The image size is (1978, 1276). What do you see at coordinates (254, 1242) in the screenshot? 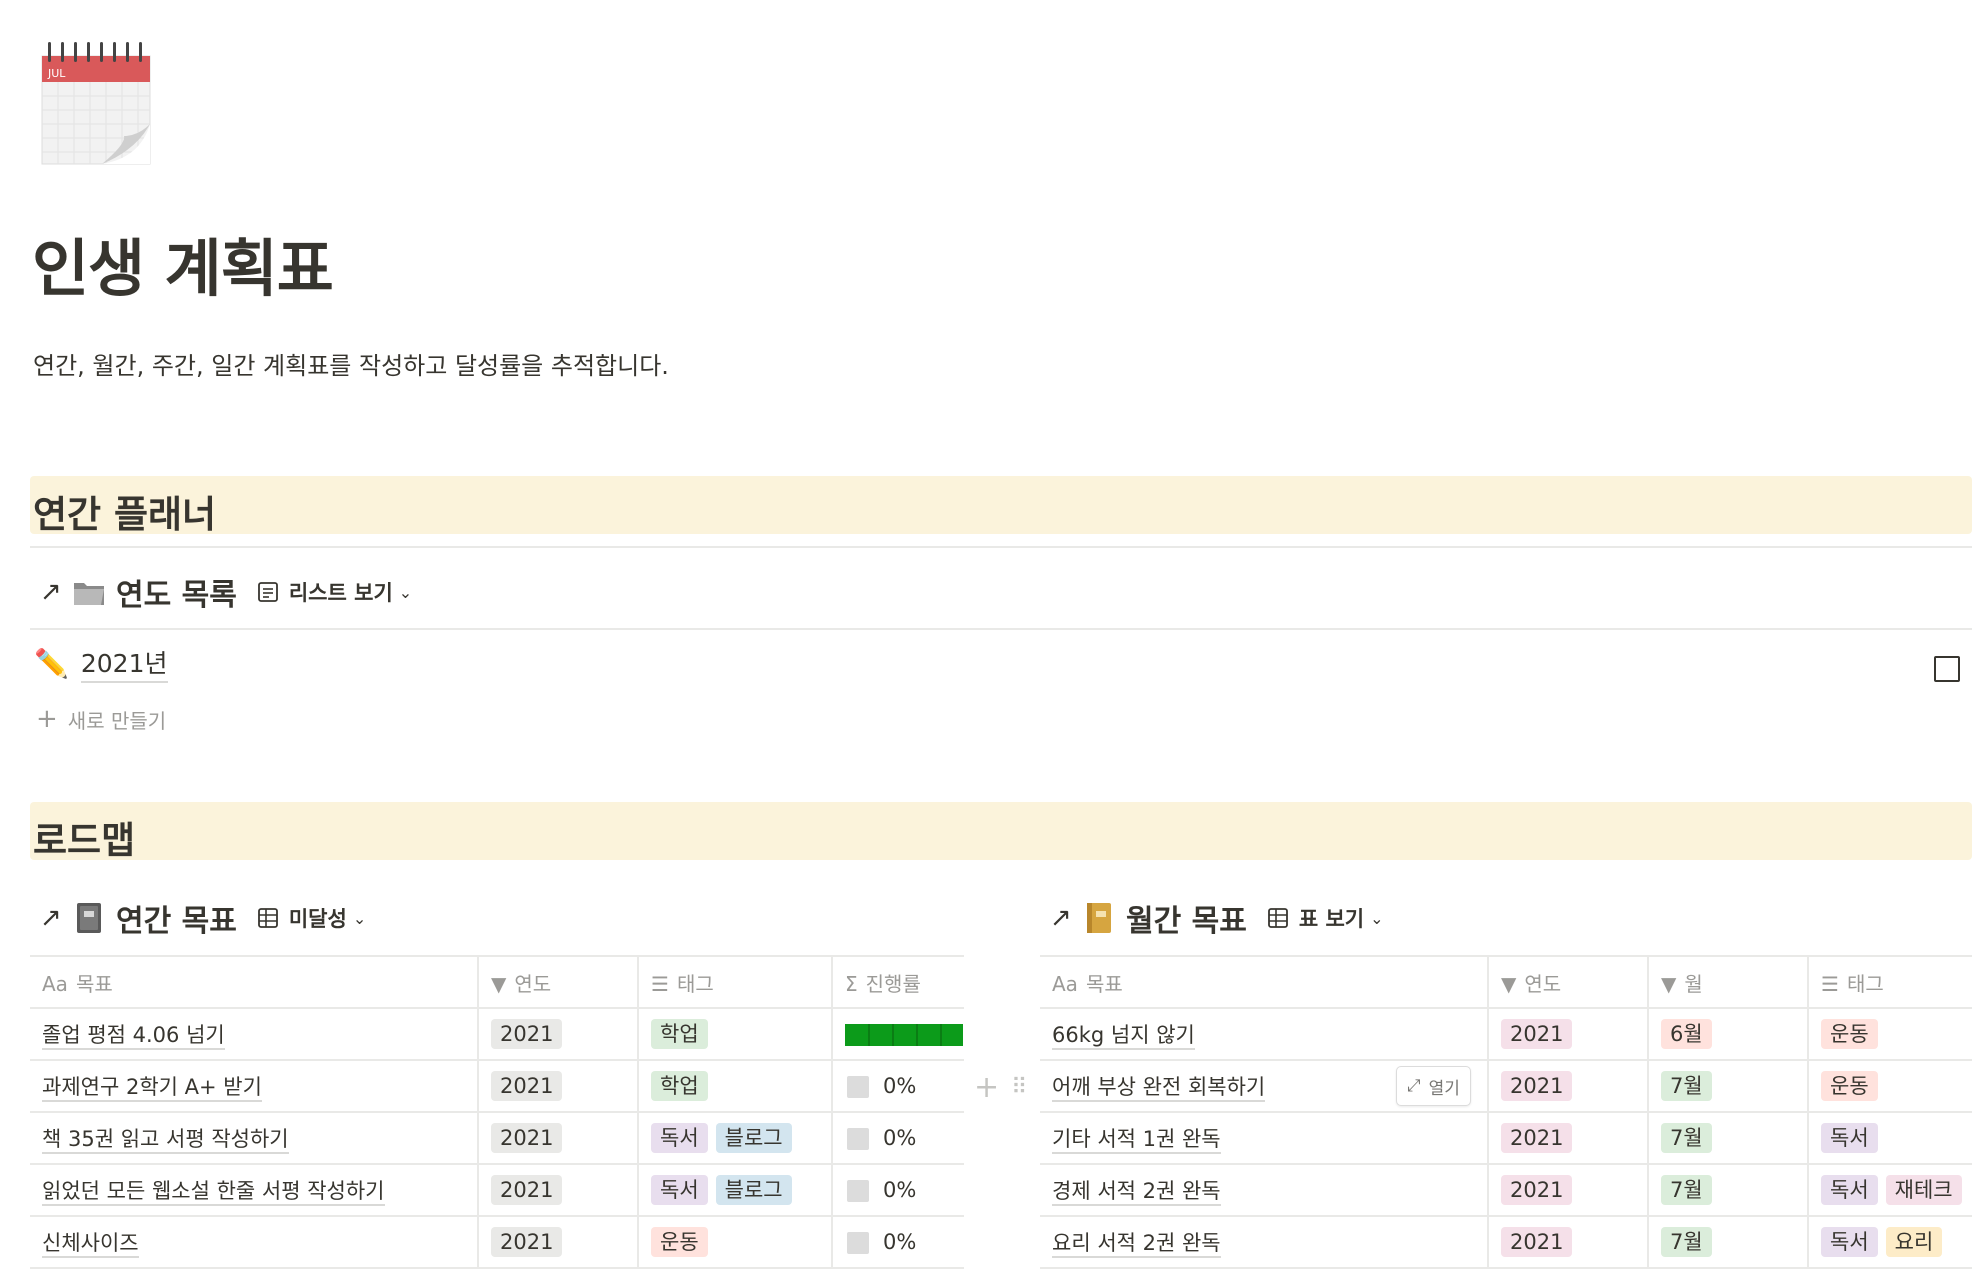
I see `goal-cell: 신체사이즈` at bounding box center [254, 1242].